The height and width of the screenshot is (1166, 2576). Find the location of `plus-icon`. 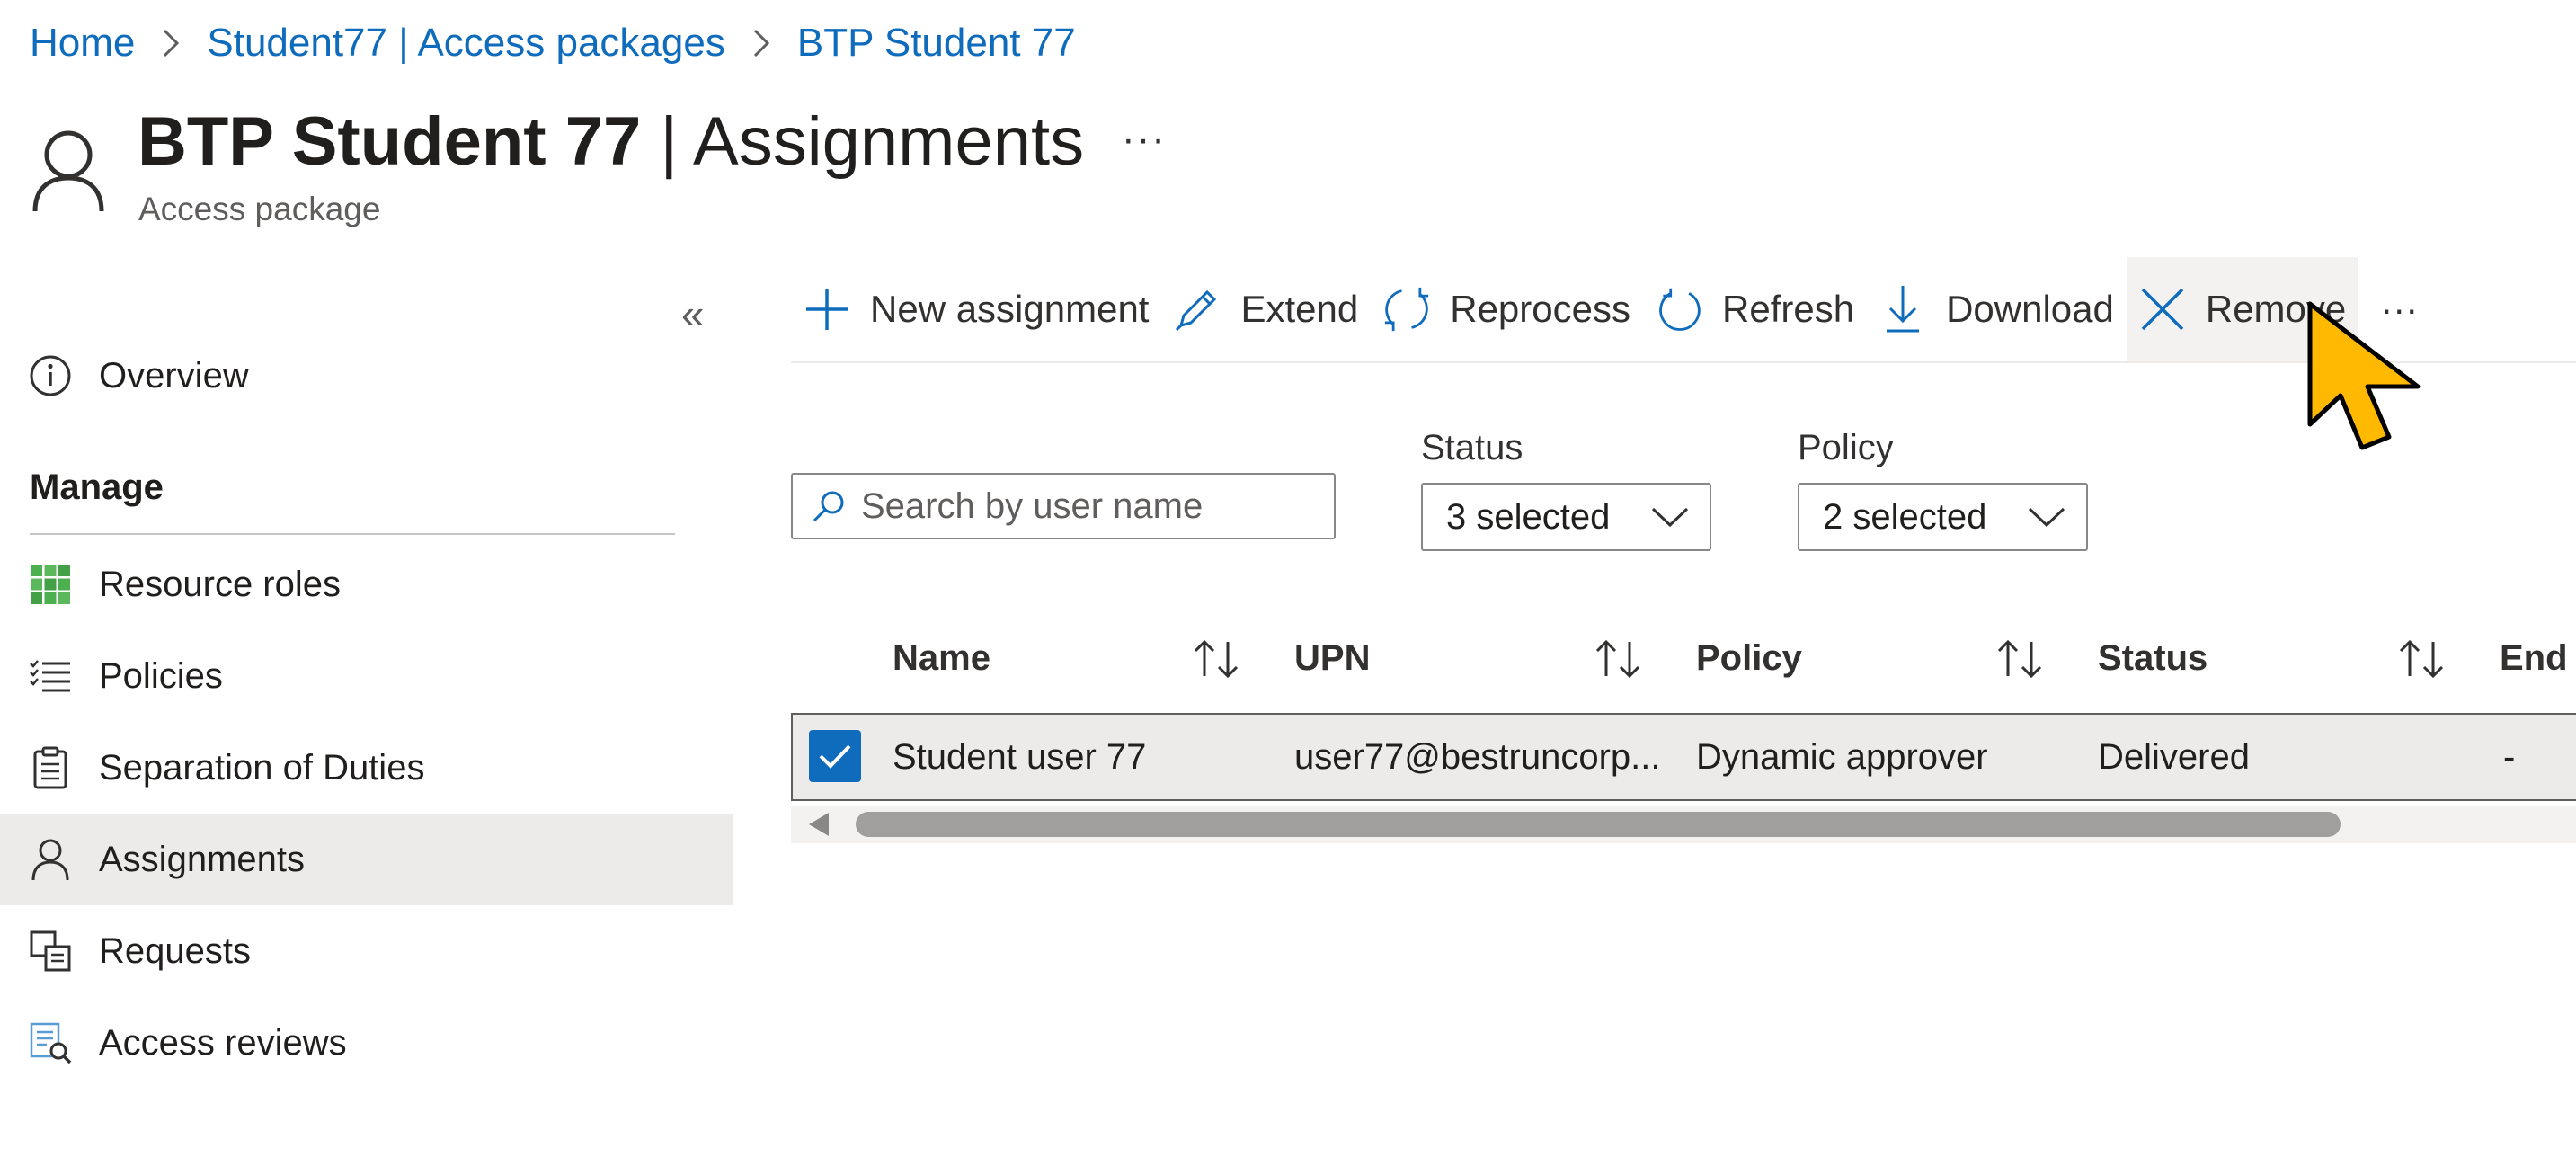

plus-icon is located at coordinates (827, 309).